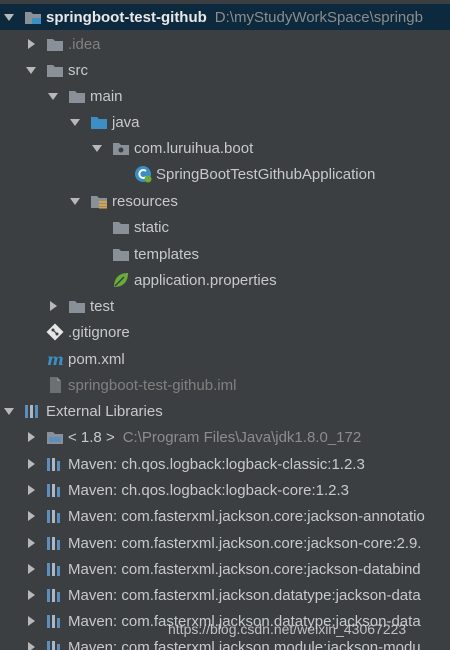  Describe the element at coordinates (33, 411) in the screenshot. I see `library-icon` at that location.